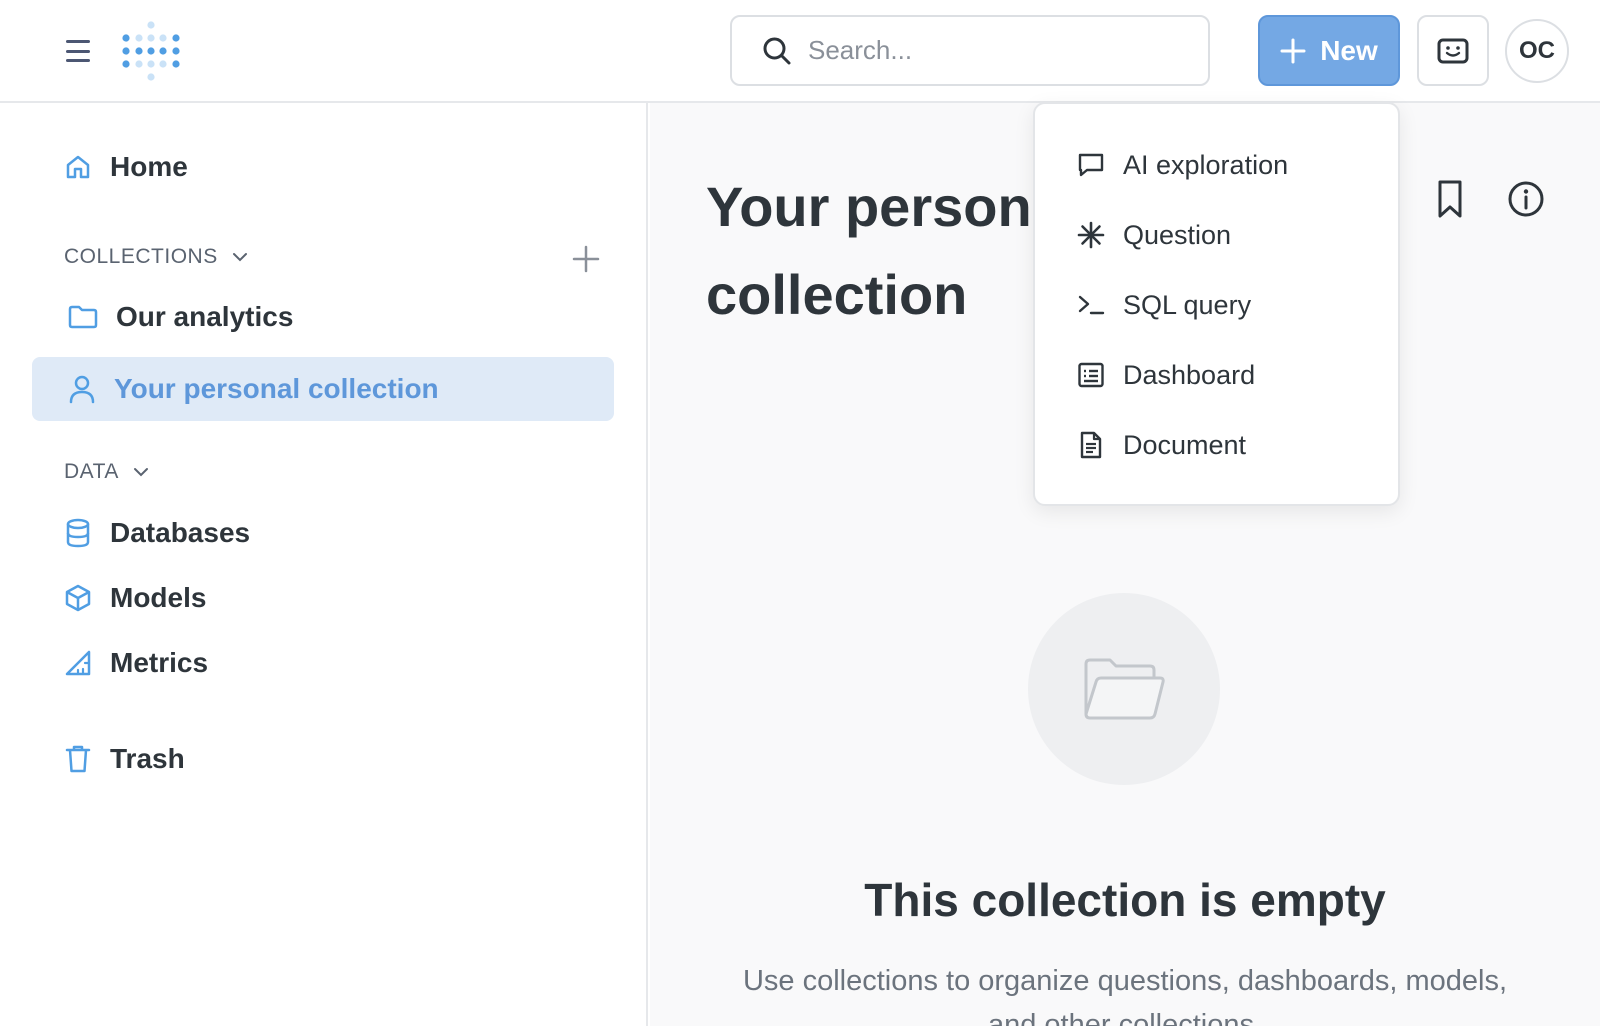  I want to click on database-icon, so click(78, 533).